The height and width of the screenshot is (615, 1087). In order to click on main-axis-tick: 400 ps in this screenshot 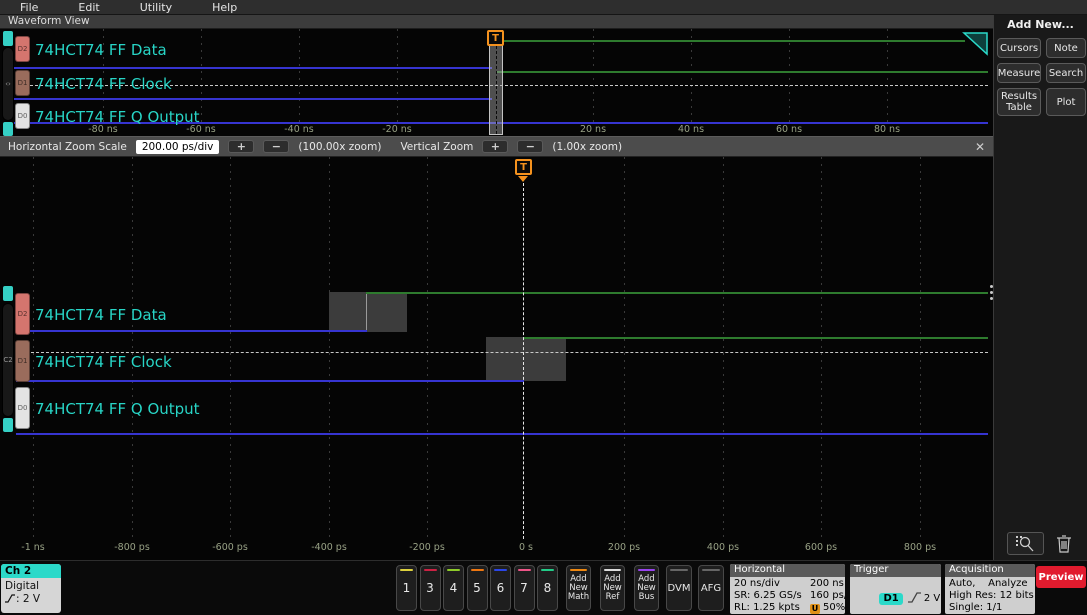, I will do `click(723, 547)`.